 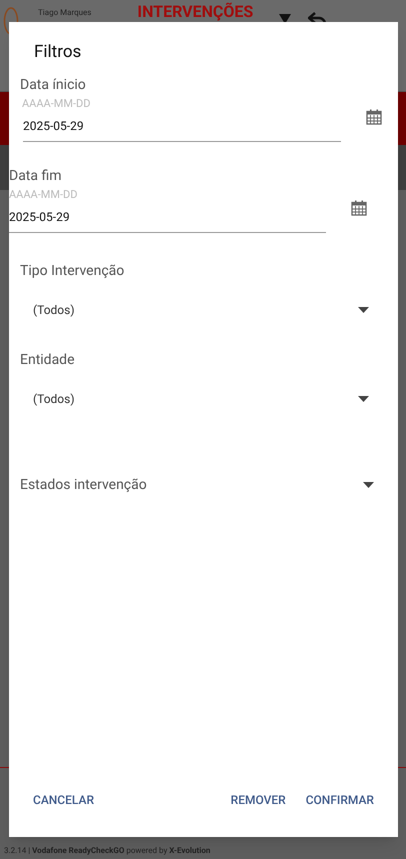 I want to click on page-title: INTERVENÇÕES, so click(x=195, y=11).